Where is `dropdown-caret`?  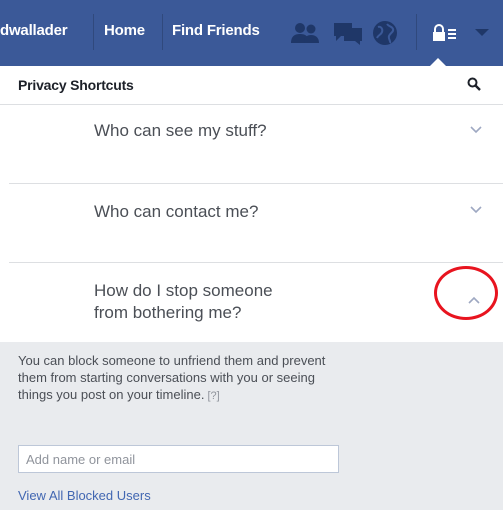 dropdown-caret is located at coordinates (438, 62).